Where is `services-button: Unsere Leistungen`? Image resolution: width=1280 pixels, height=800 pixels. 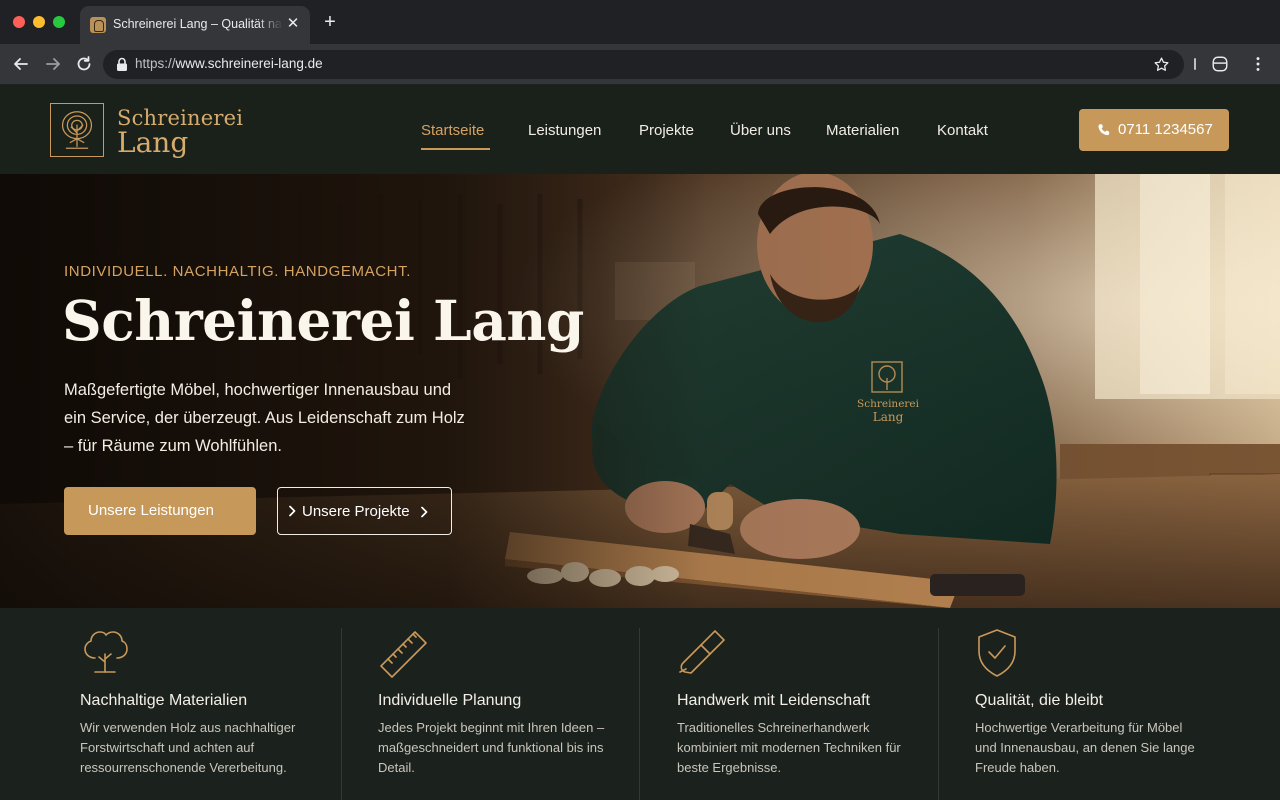 services-button: Unsere Leistungen is located at coordinates (180, 511).